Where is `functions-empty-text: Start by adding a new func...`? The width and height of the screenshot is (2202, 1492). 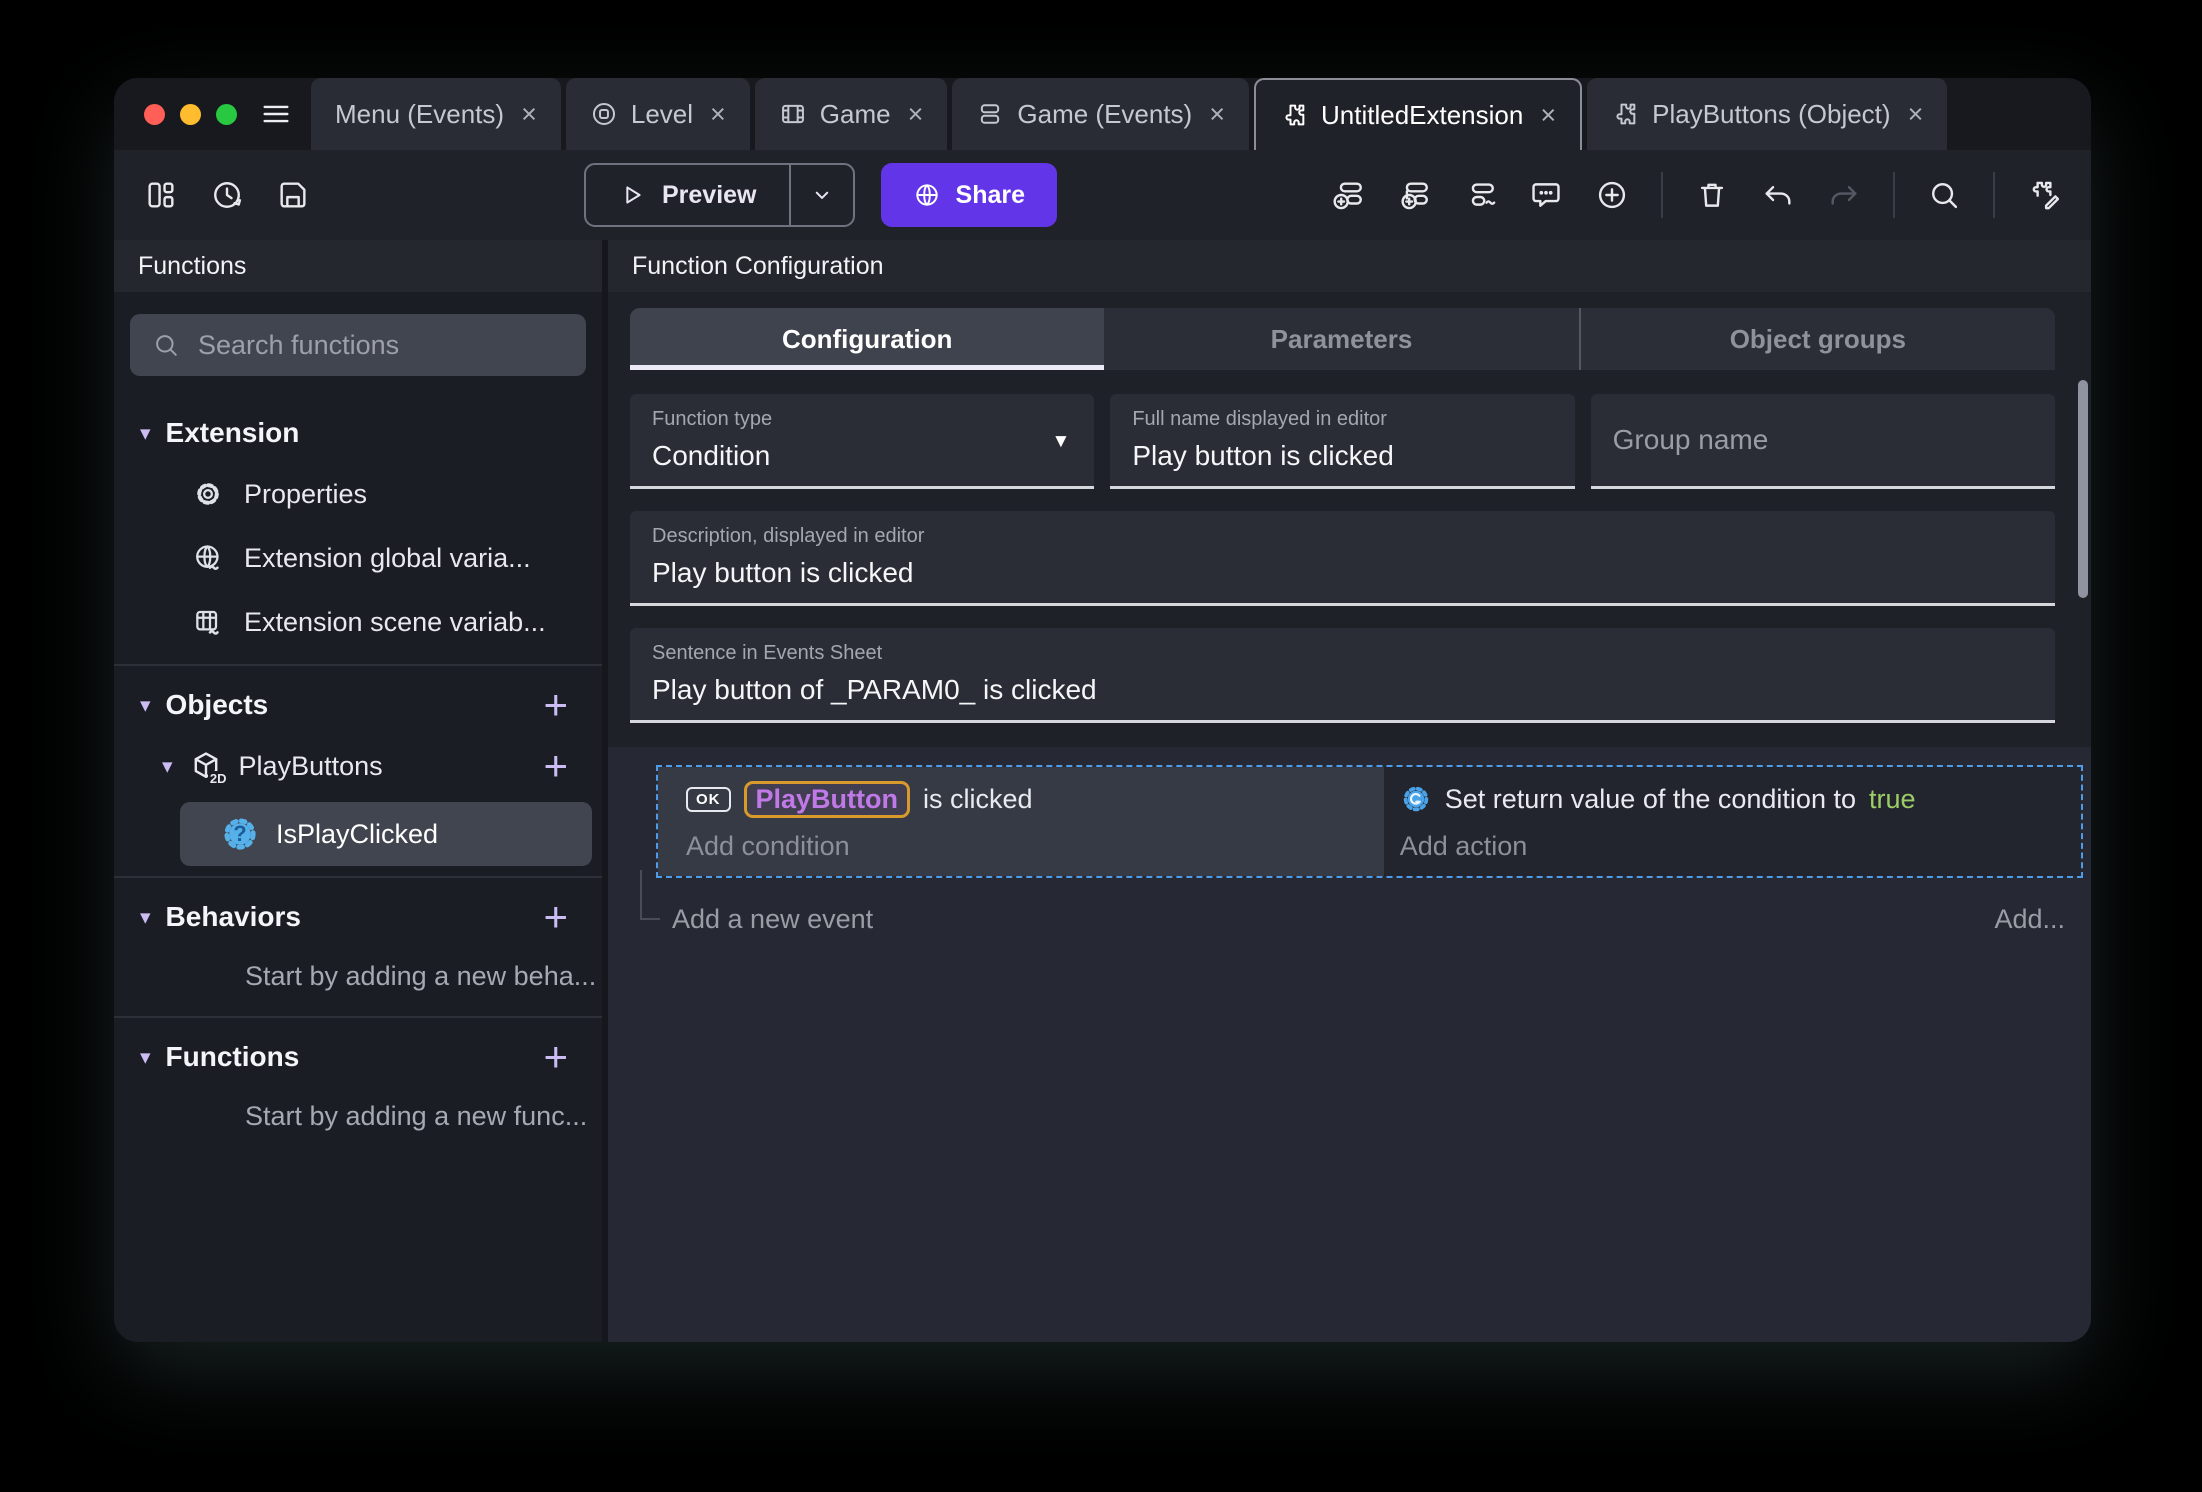 functions-empty-text: Start by adding a new func... is located at coordinates (416, 1115).